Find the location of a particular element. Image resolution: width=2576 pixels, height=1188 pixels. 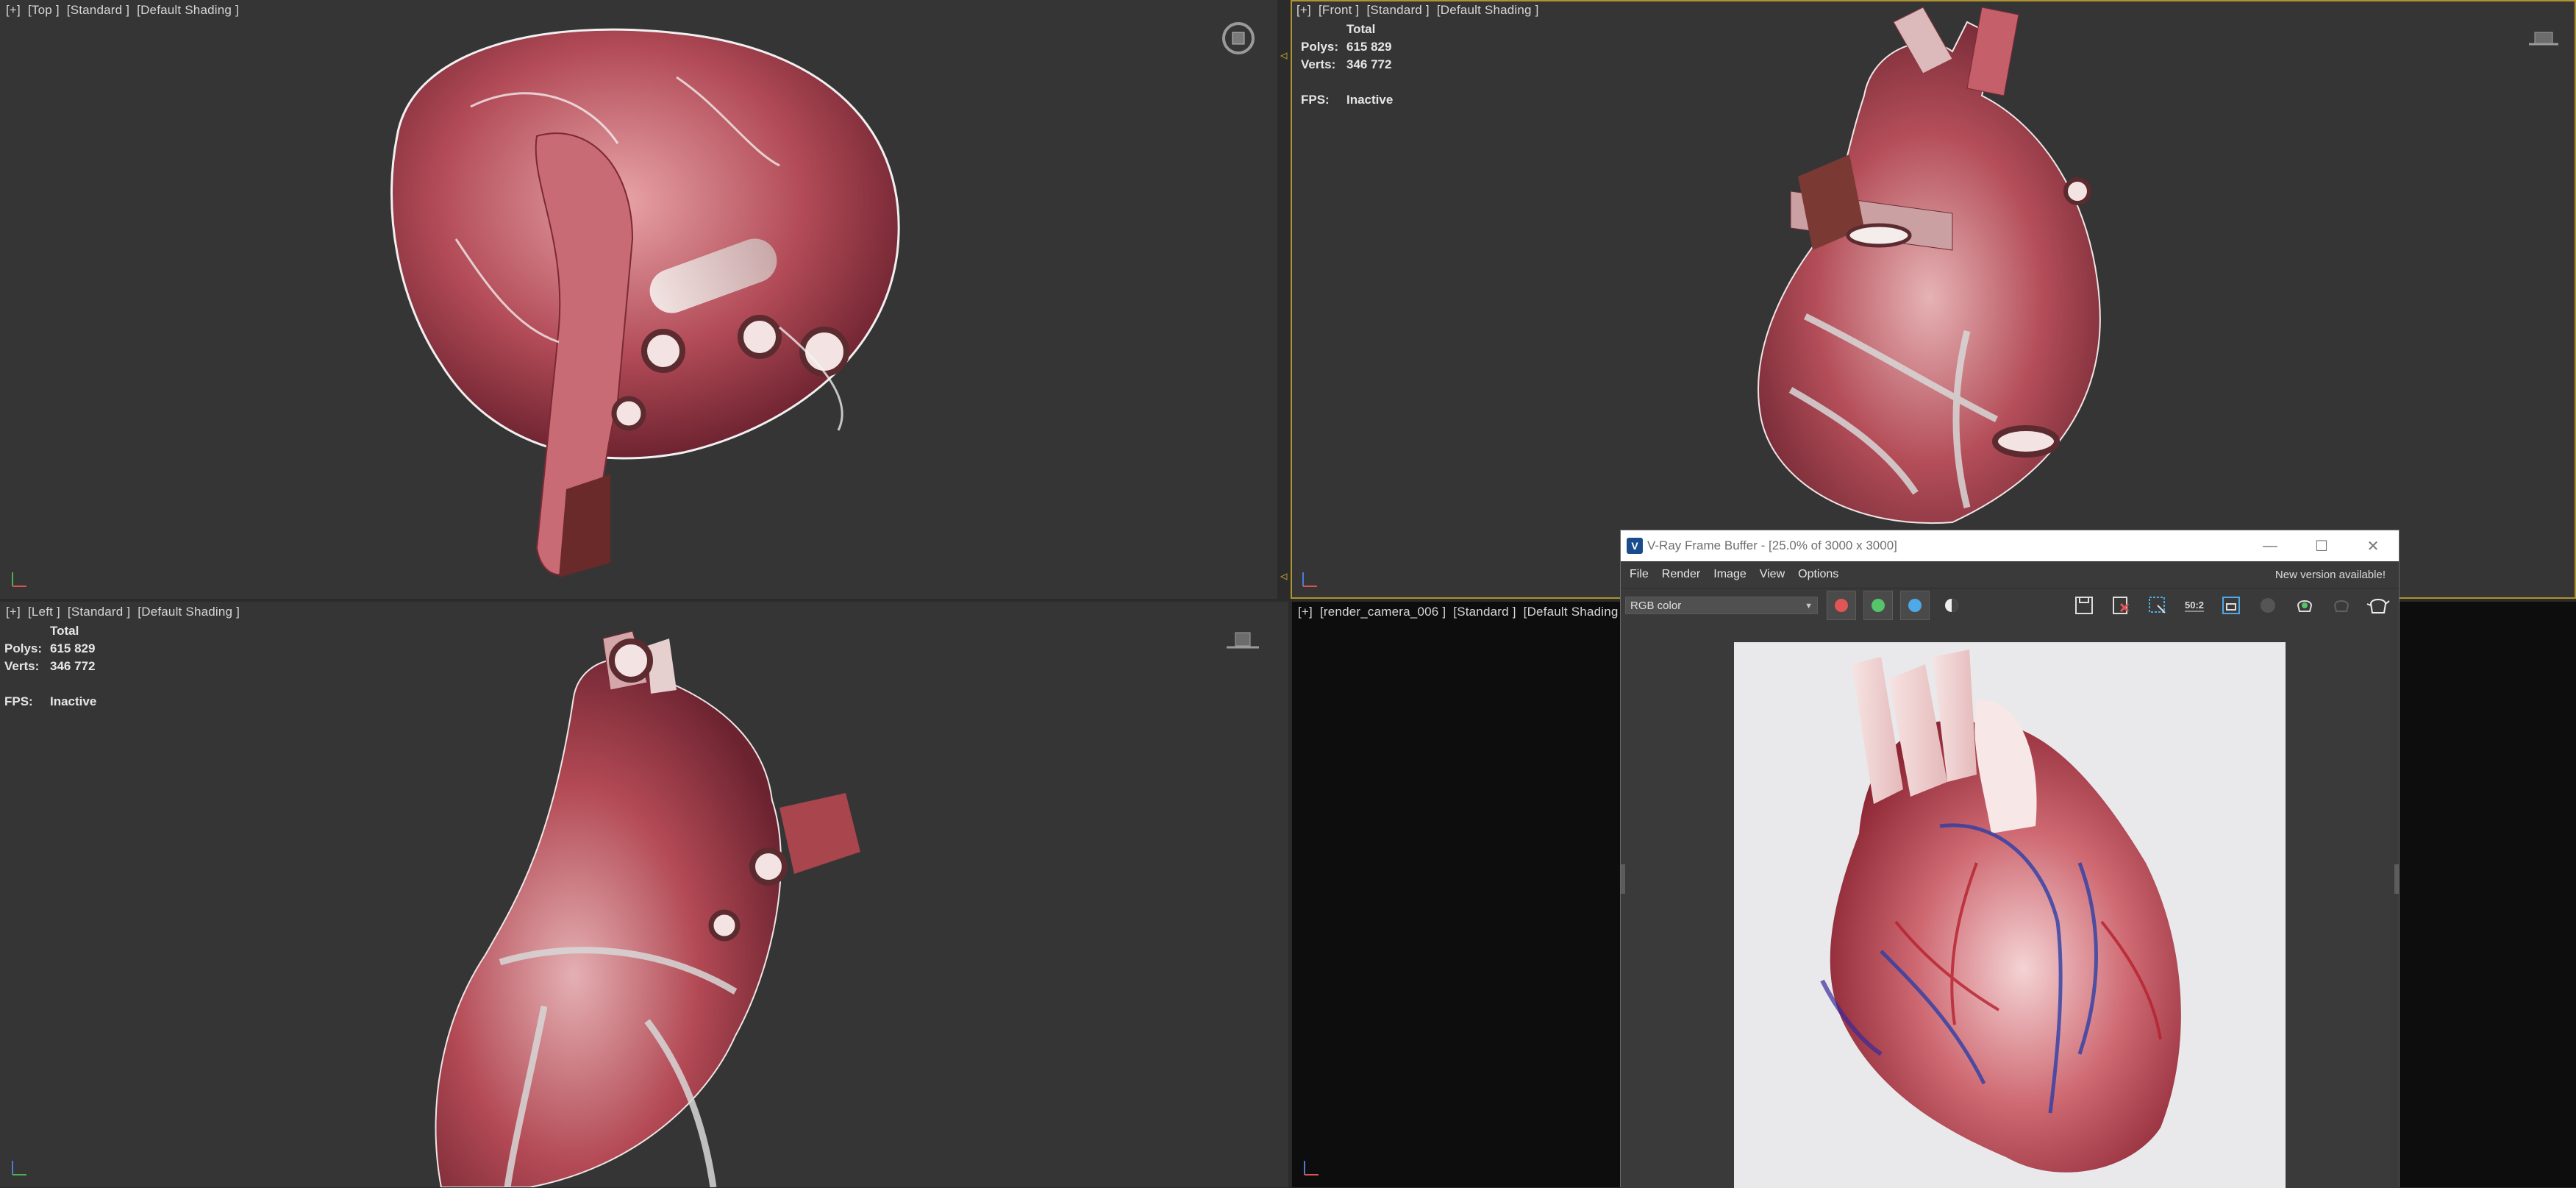

vfb-toolbar: RGB color ▼ 50:2 is located at coordinates (2010, 605).